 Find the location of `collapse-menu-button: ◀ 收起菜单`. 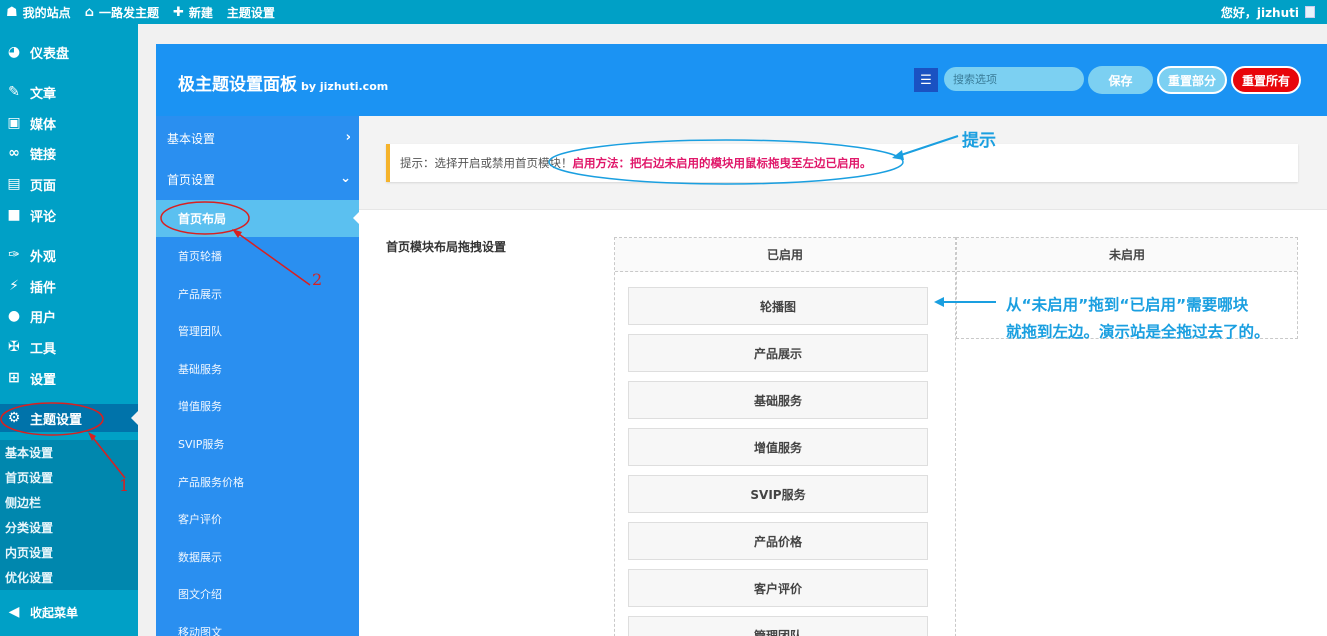

collapse-menu-button: ◀ 收起菜单 is located at coordinates (69, 612).